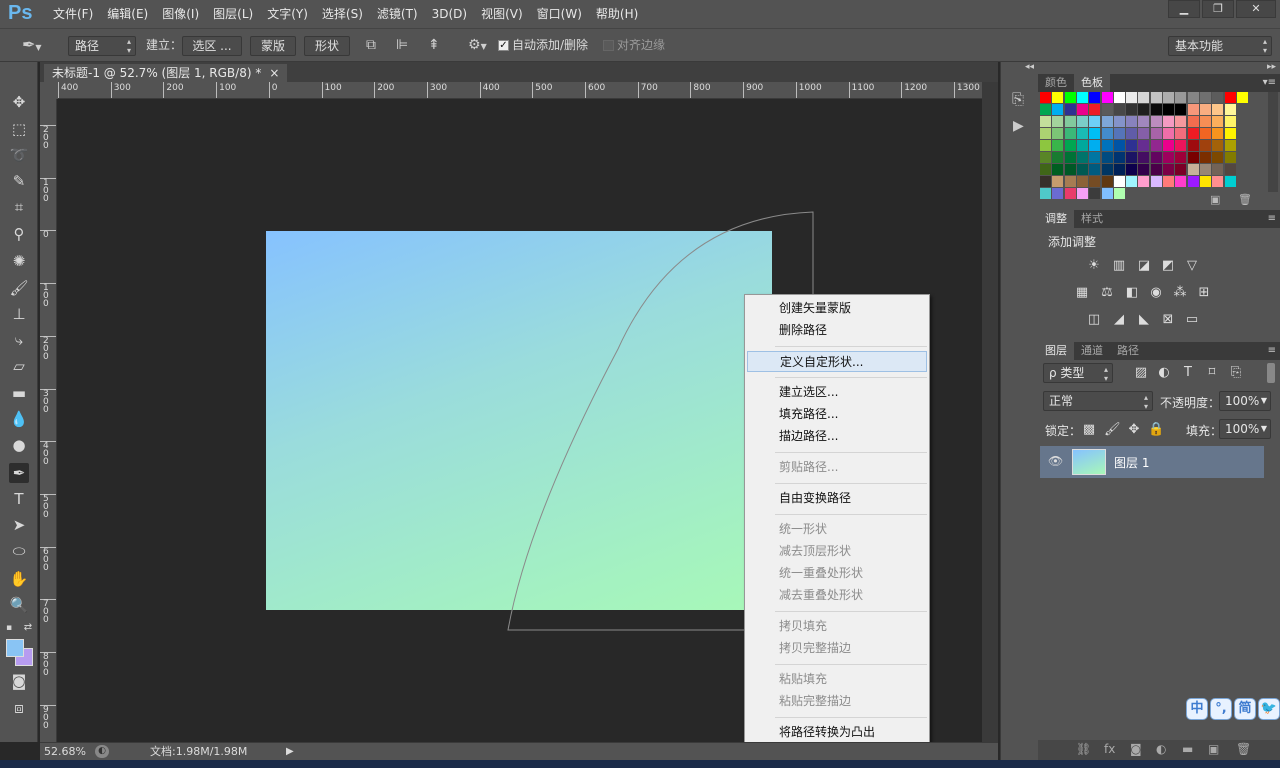  I want to click on pen-tool-preset-icon: ✒▼, so click(32, 46).